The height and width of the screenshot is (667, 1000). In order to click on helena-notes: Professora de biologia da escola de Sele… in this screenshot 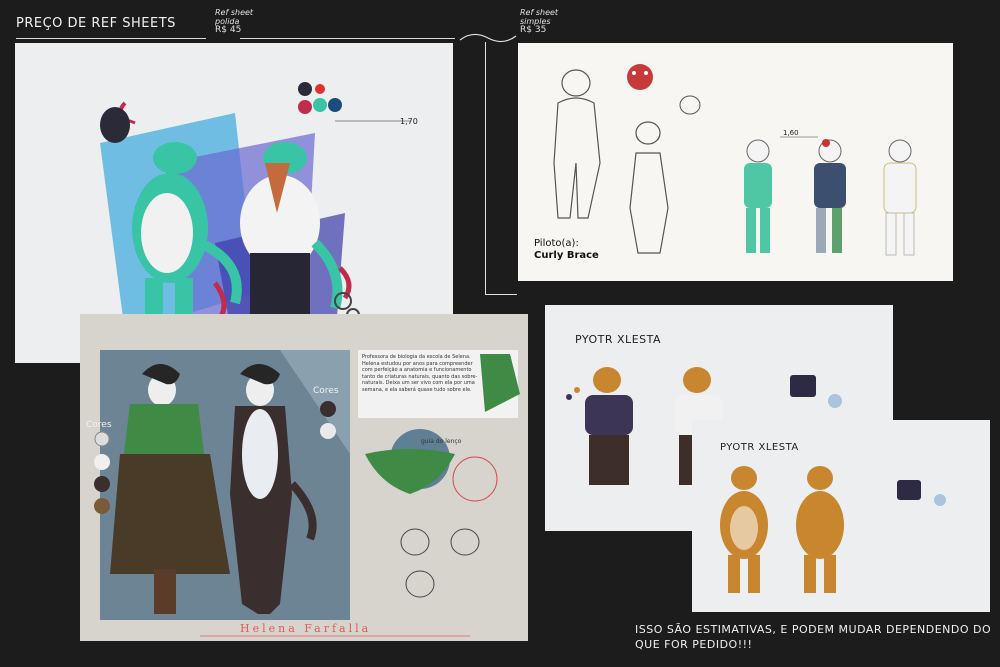, I will do `click(420, 373)`.